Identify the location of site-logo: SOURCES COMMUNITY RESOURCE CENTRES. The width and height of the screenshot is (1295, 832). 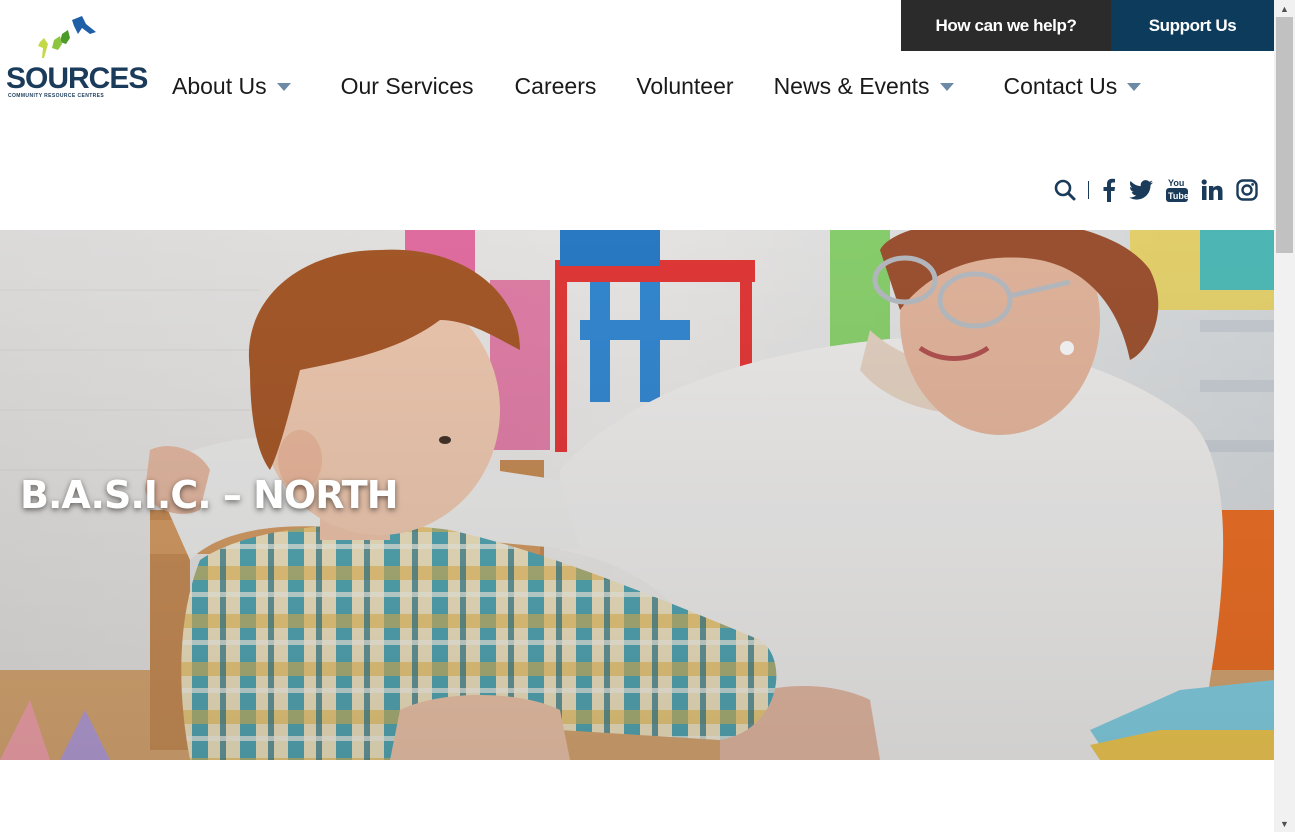
(76, 57).